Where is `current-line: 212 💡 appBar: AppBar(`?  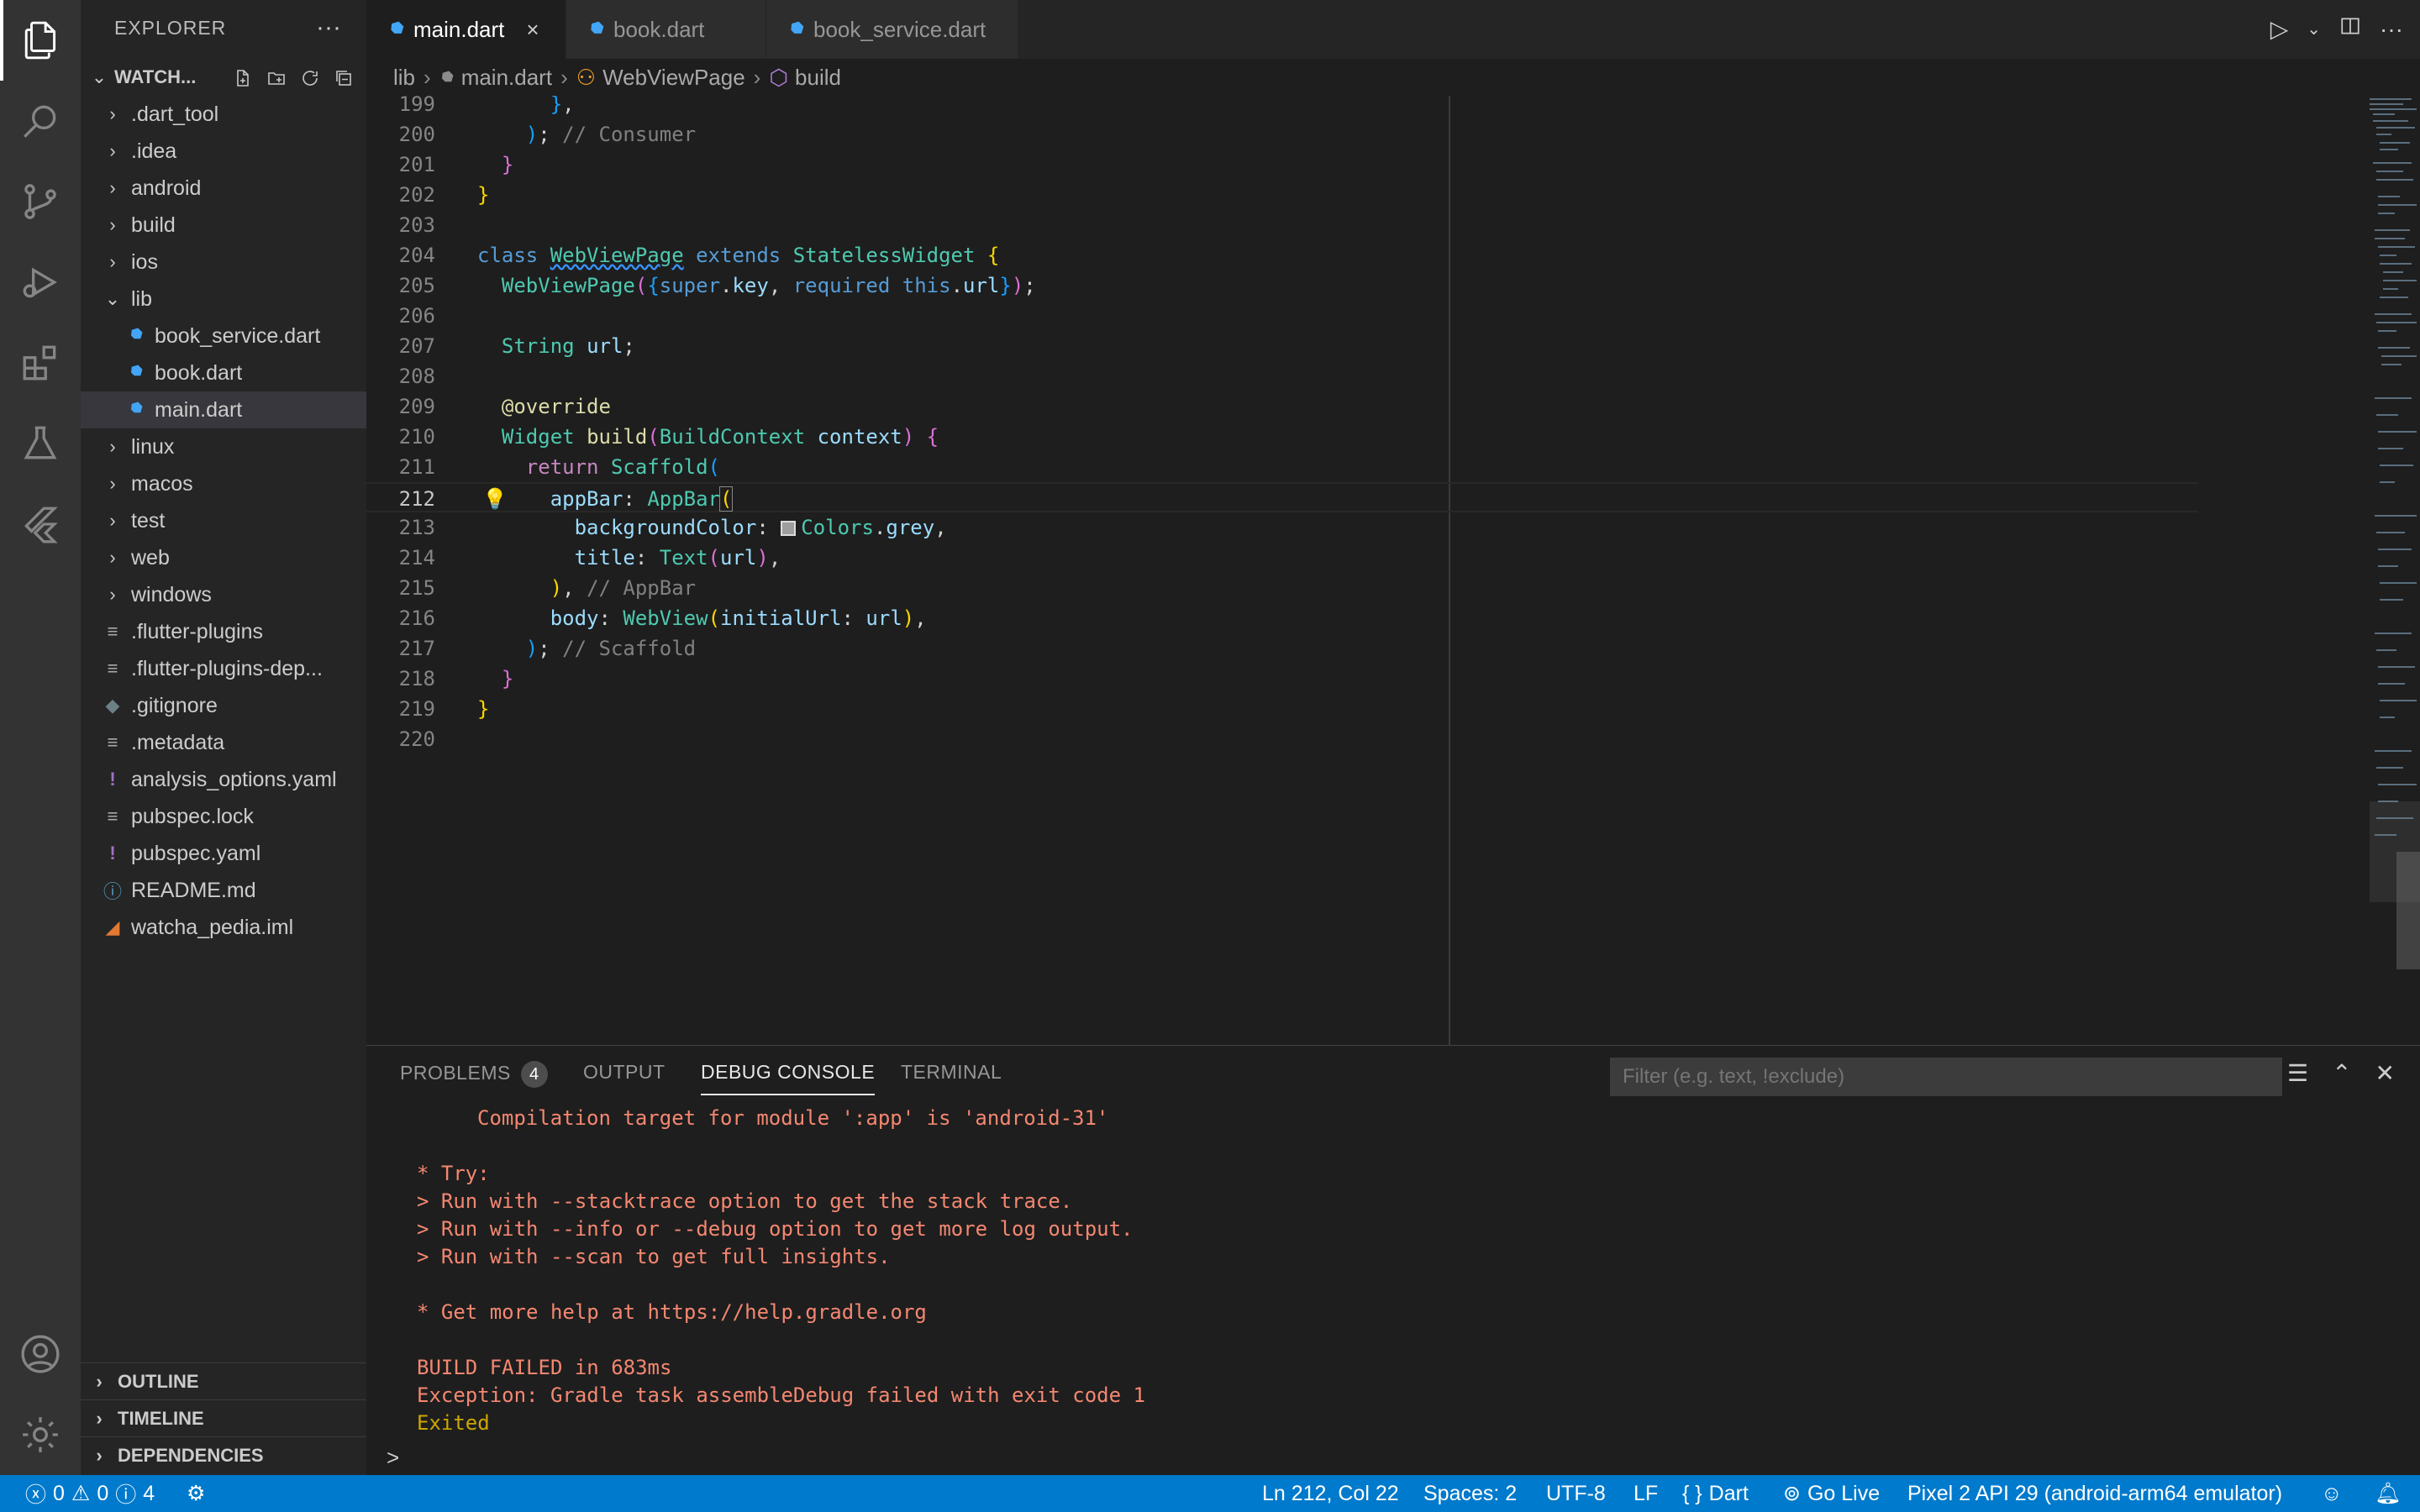 current-line: 212 💡 appBar: AppBar( is located at coordinates (1282, 497).